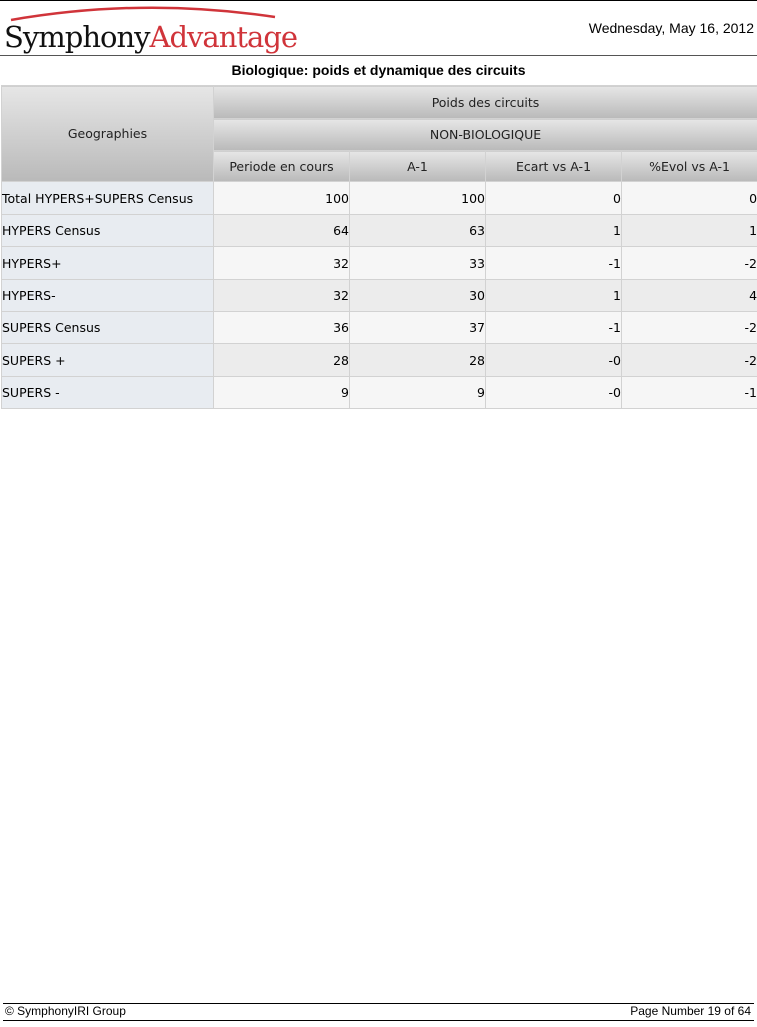  I want to click on table-cell: 4, so click(688, 295).